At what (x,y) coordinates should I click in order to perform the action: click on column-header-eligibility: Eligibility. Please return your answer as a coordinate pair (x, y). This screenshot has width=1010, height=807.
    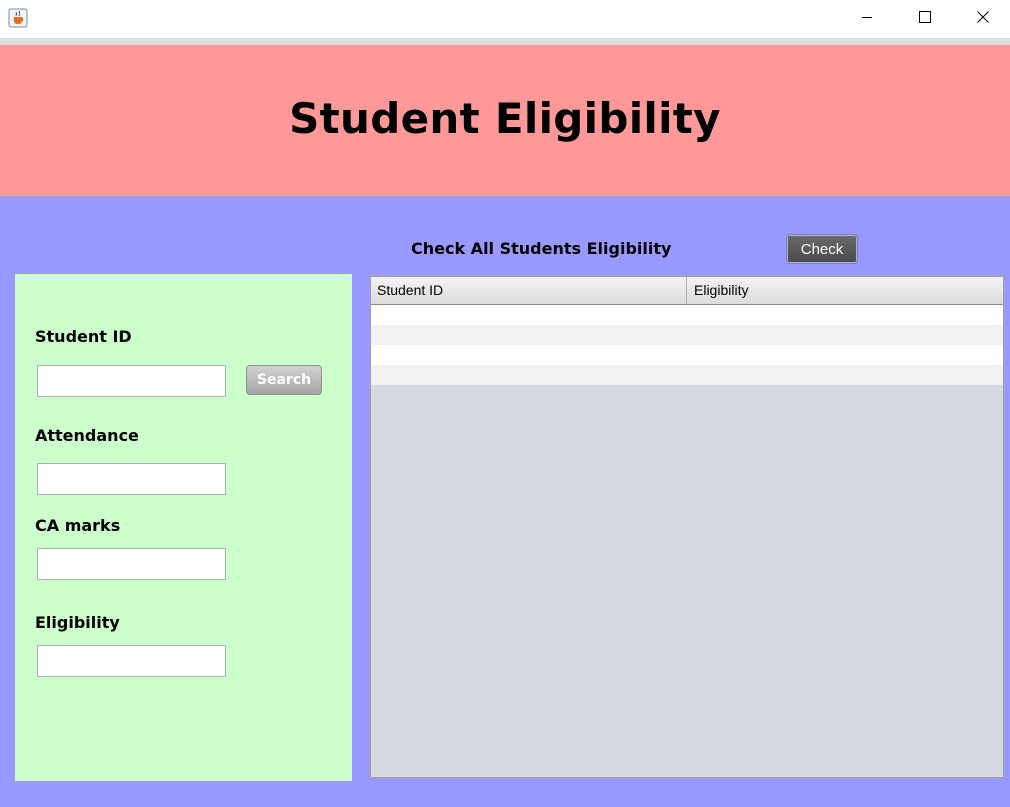
    Looking at the image, I should click on (845, 290).